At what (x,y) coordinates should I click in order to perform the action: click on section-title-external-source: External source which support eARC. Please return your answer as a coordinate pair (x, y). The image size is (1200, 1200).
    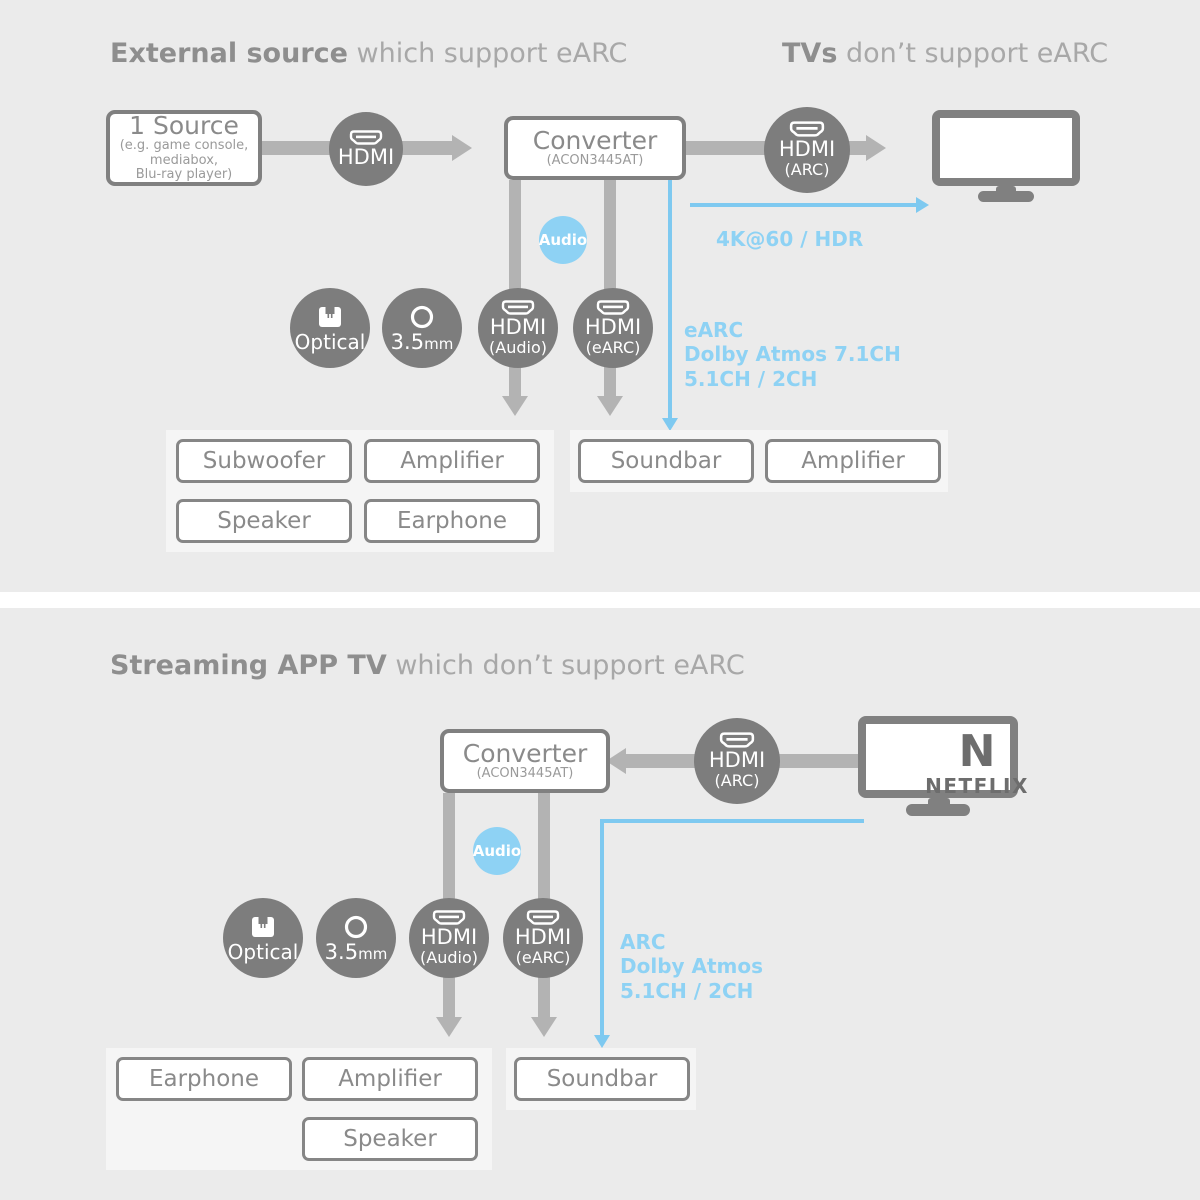
    Looking at the image, I should click on (368, 53).